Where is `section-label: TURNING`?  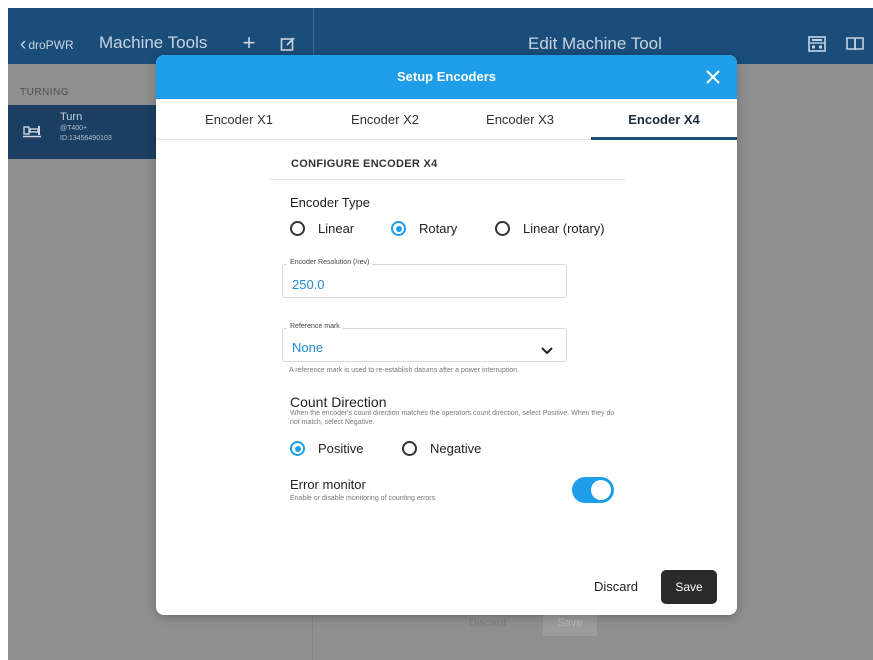
section-label: TURNING is located at coordinates (45, 92).